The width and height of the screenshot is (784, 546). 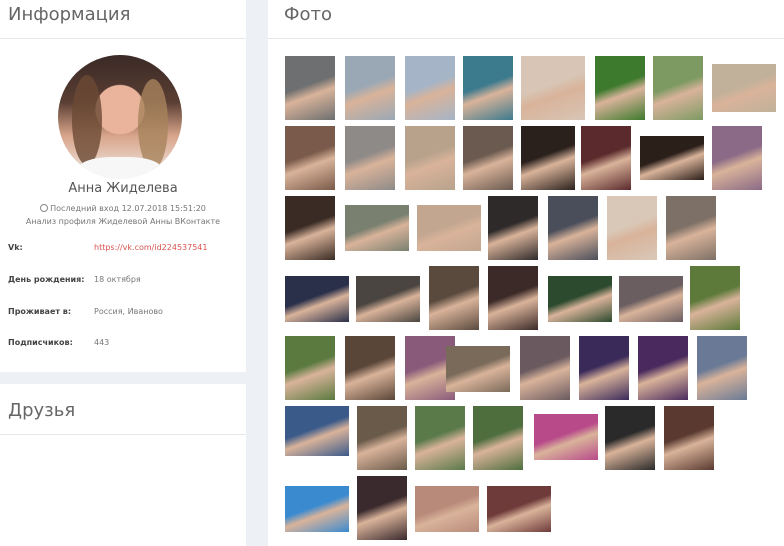 I want to click on photos-header: Фото, so click(x=526, y=19).